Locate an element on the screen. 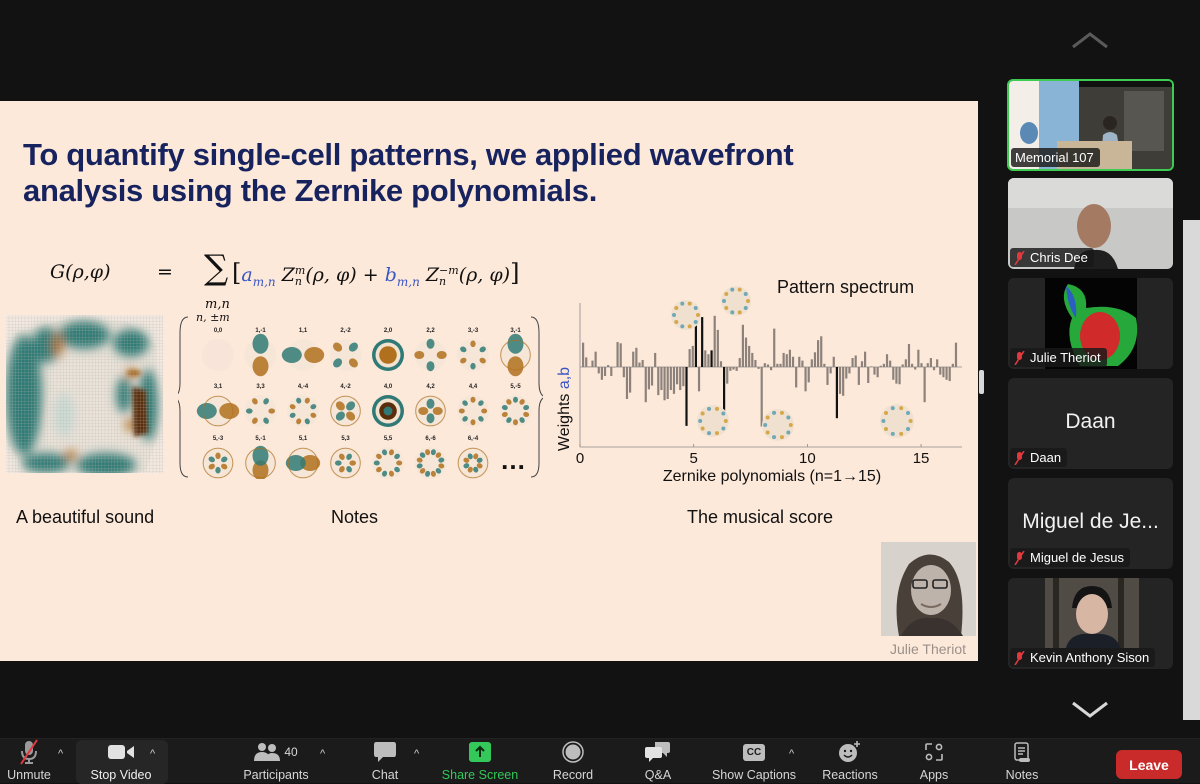 Image resolution: width=1200 pixels, height=784 pixels. zernike-note-label: 2,2 is located at coordinates (430, 331).